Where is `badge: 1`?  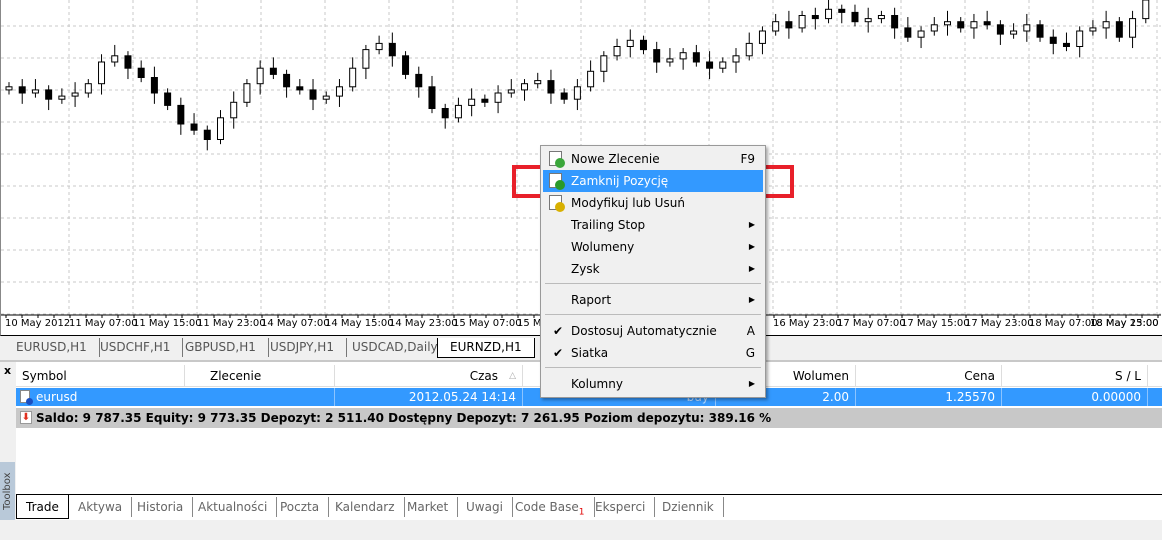 badge: 1 is located at coordinates (581, 512).